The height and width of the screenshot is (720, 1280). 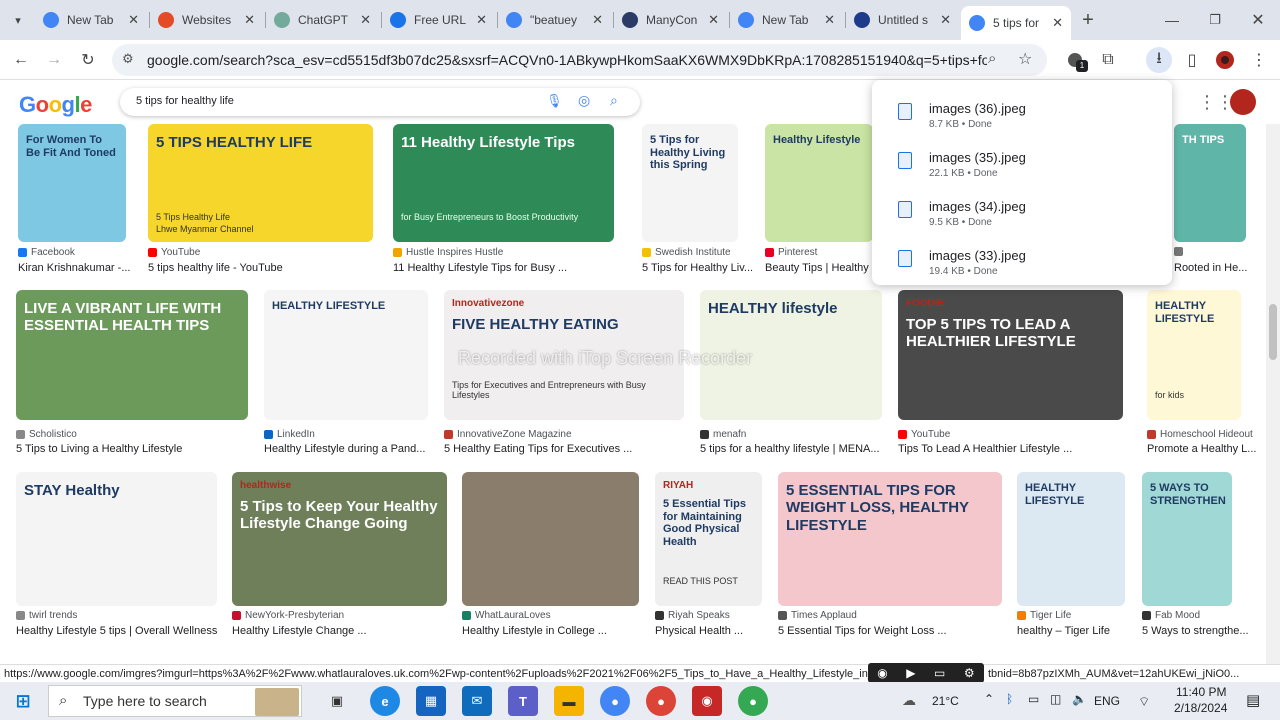 What do you see at coordinates (23, 701) in the screenshot?
I see `windows-start-icon: ⊞` at bounding box center [23, 701].